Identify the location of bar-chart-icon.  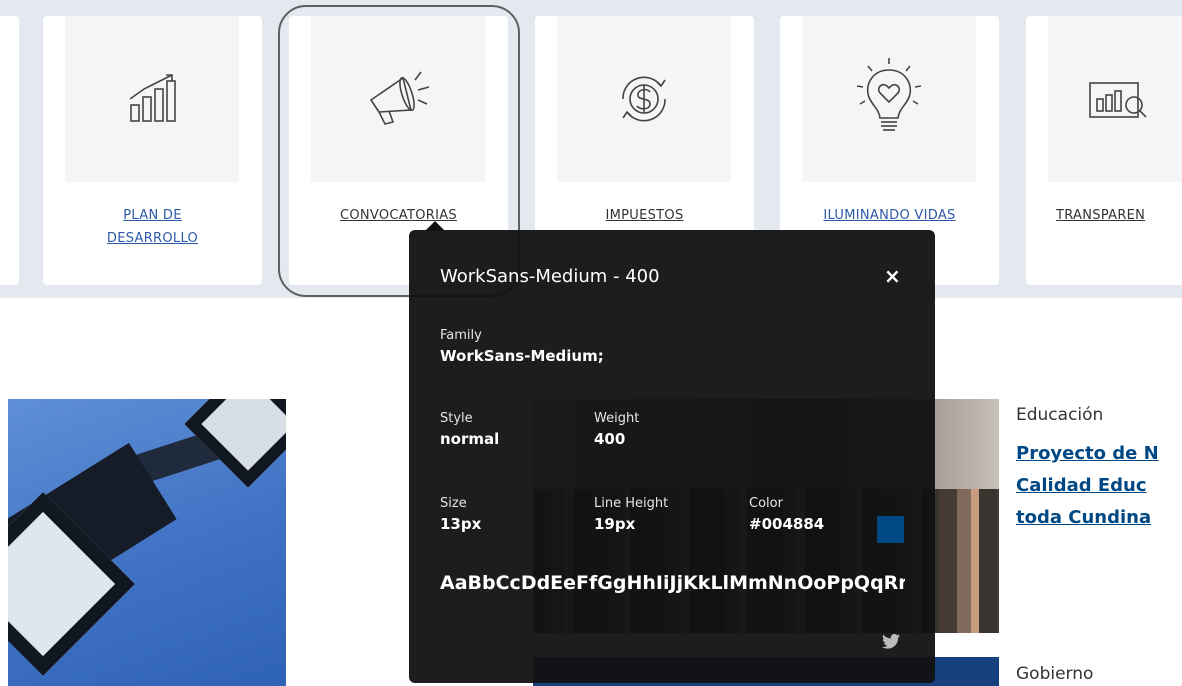
(152, 98).